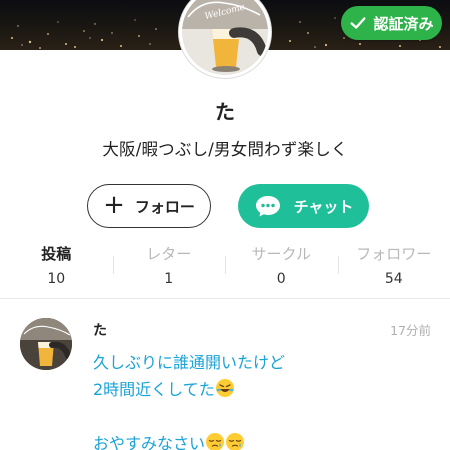 The height and width of the screenshot is (450, 450). I want to click on follow-button: + フォロー, so click(149, 206).